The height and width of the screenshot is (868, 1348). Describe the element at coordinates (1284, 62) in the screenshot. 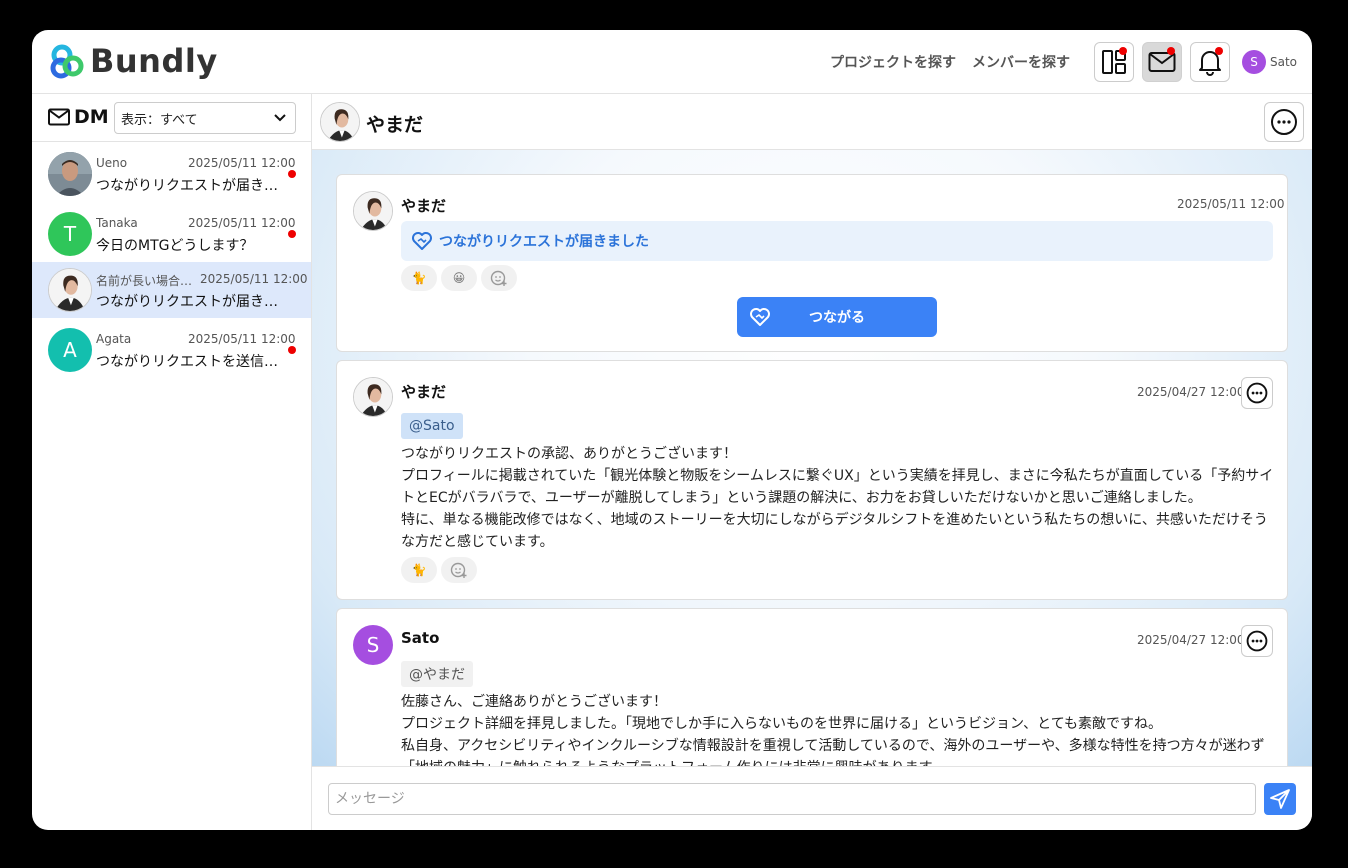

I see `user-name: Sato` at that location.